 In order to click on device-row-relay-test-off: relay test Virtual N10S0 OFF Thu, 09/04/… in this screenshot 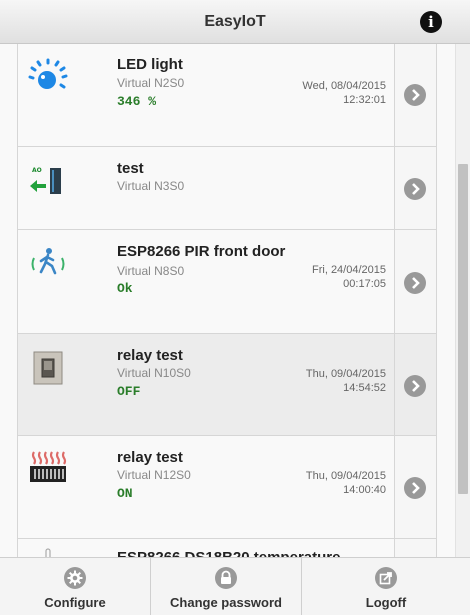, I will do `click(227, 385)`.